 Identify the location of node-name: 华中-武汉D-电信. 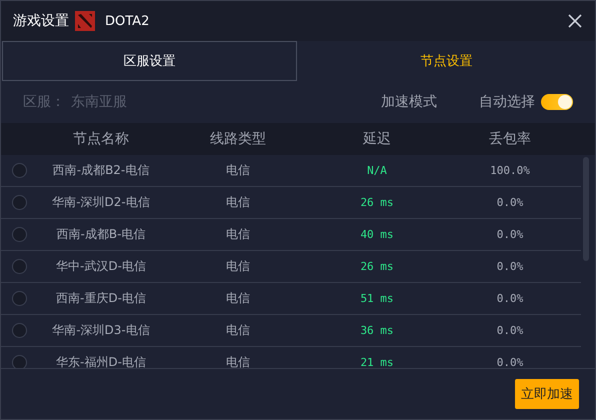
(101, 266).